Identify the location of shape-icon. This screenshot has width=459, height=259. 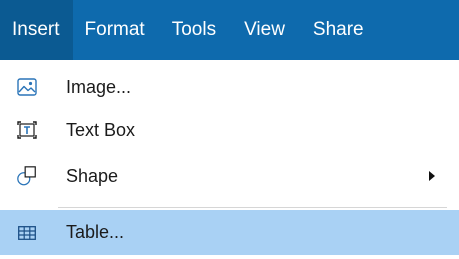
(27, 176).